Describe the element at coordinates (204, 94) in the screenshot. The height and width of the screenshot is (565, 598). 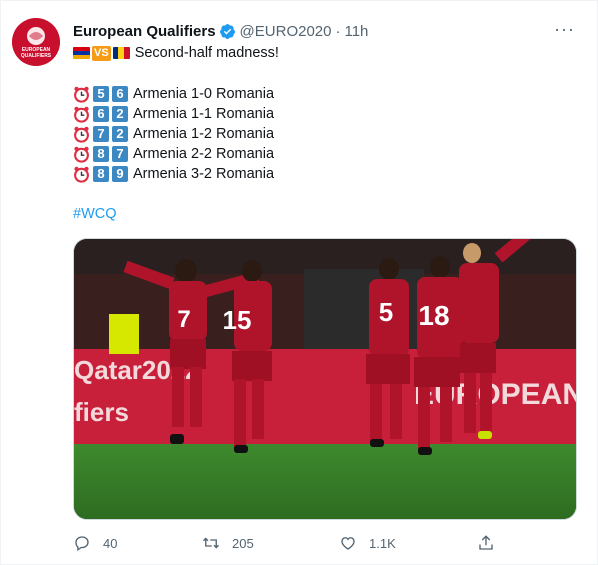
I see `score-text: Armenia 1-0 Romania` at that location.